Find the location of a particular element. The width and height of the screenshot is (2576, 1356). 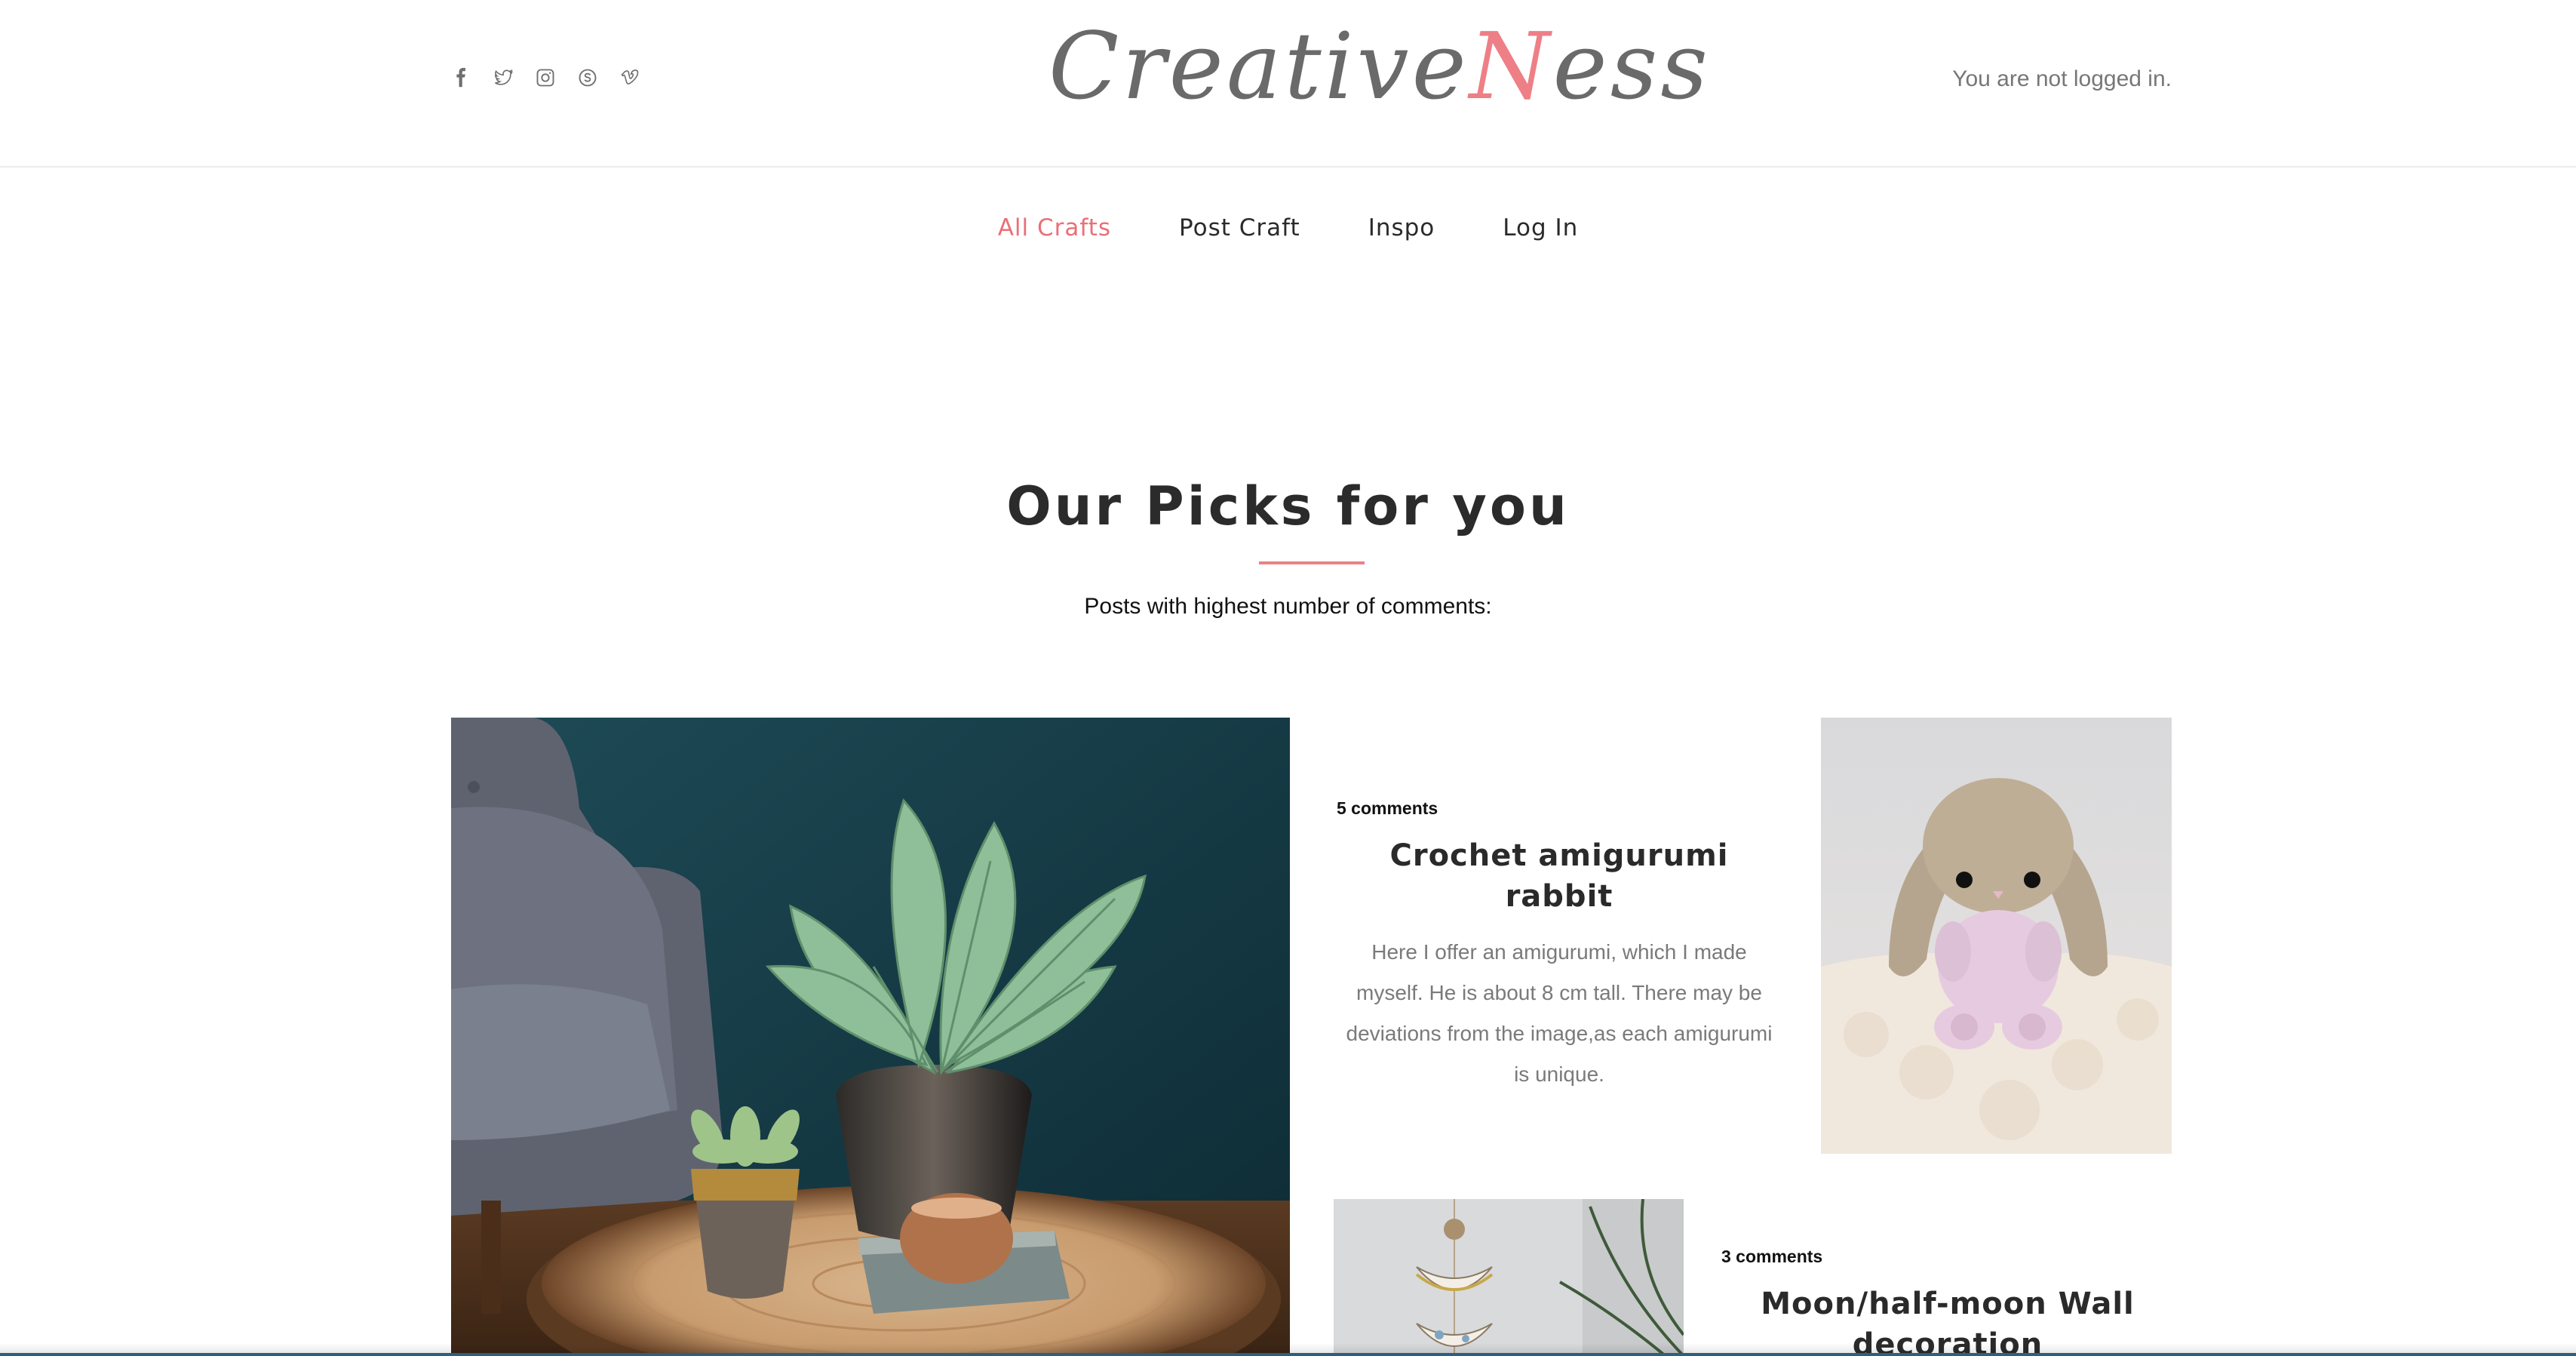

post-title: Crochet amigurumi rabbit is located at coordinates (1559, 876).